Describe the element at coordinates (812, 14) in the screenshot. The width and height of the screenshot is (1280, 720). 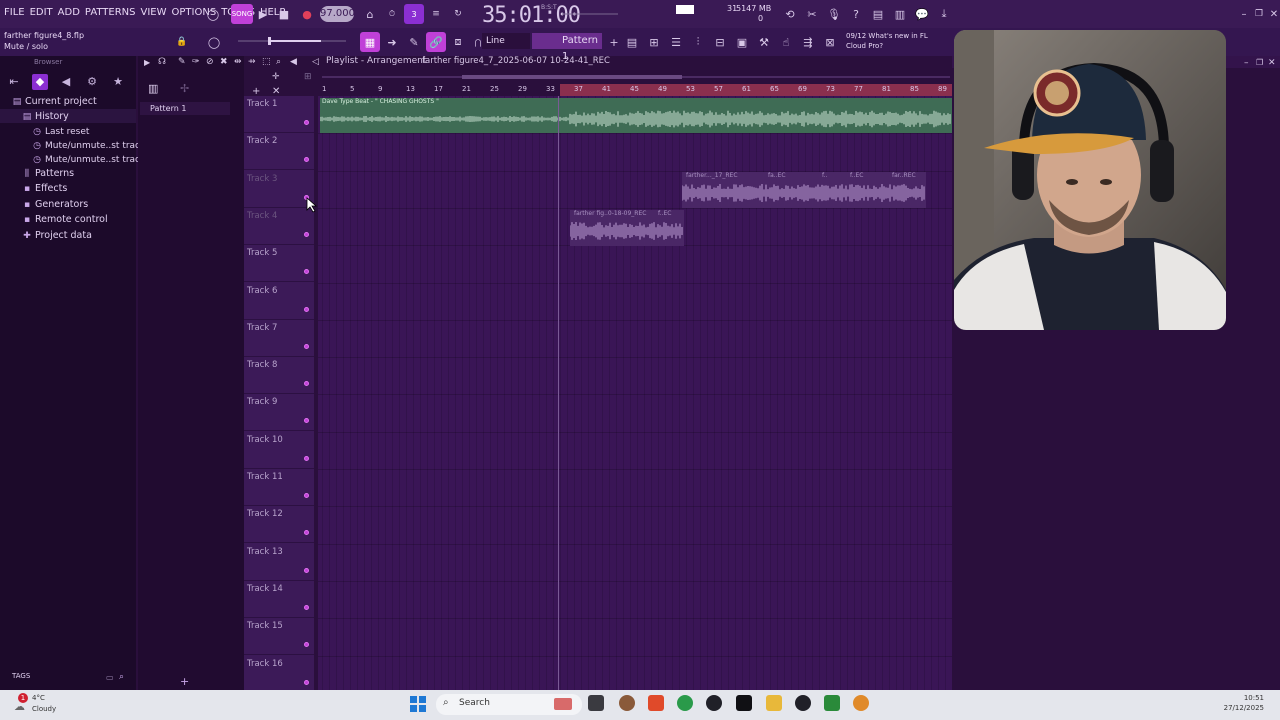
I see `scissors-icon: ✂` at that location.